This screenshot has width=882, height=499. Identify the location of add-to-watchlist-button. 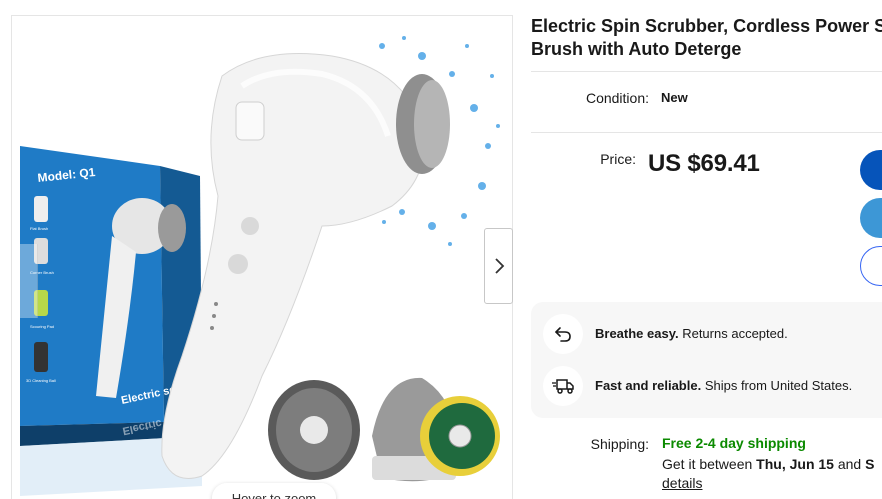
(871, 266).